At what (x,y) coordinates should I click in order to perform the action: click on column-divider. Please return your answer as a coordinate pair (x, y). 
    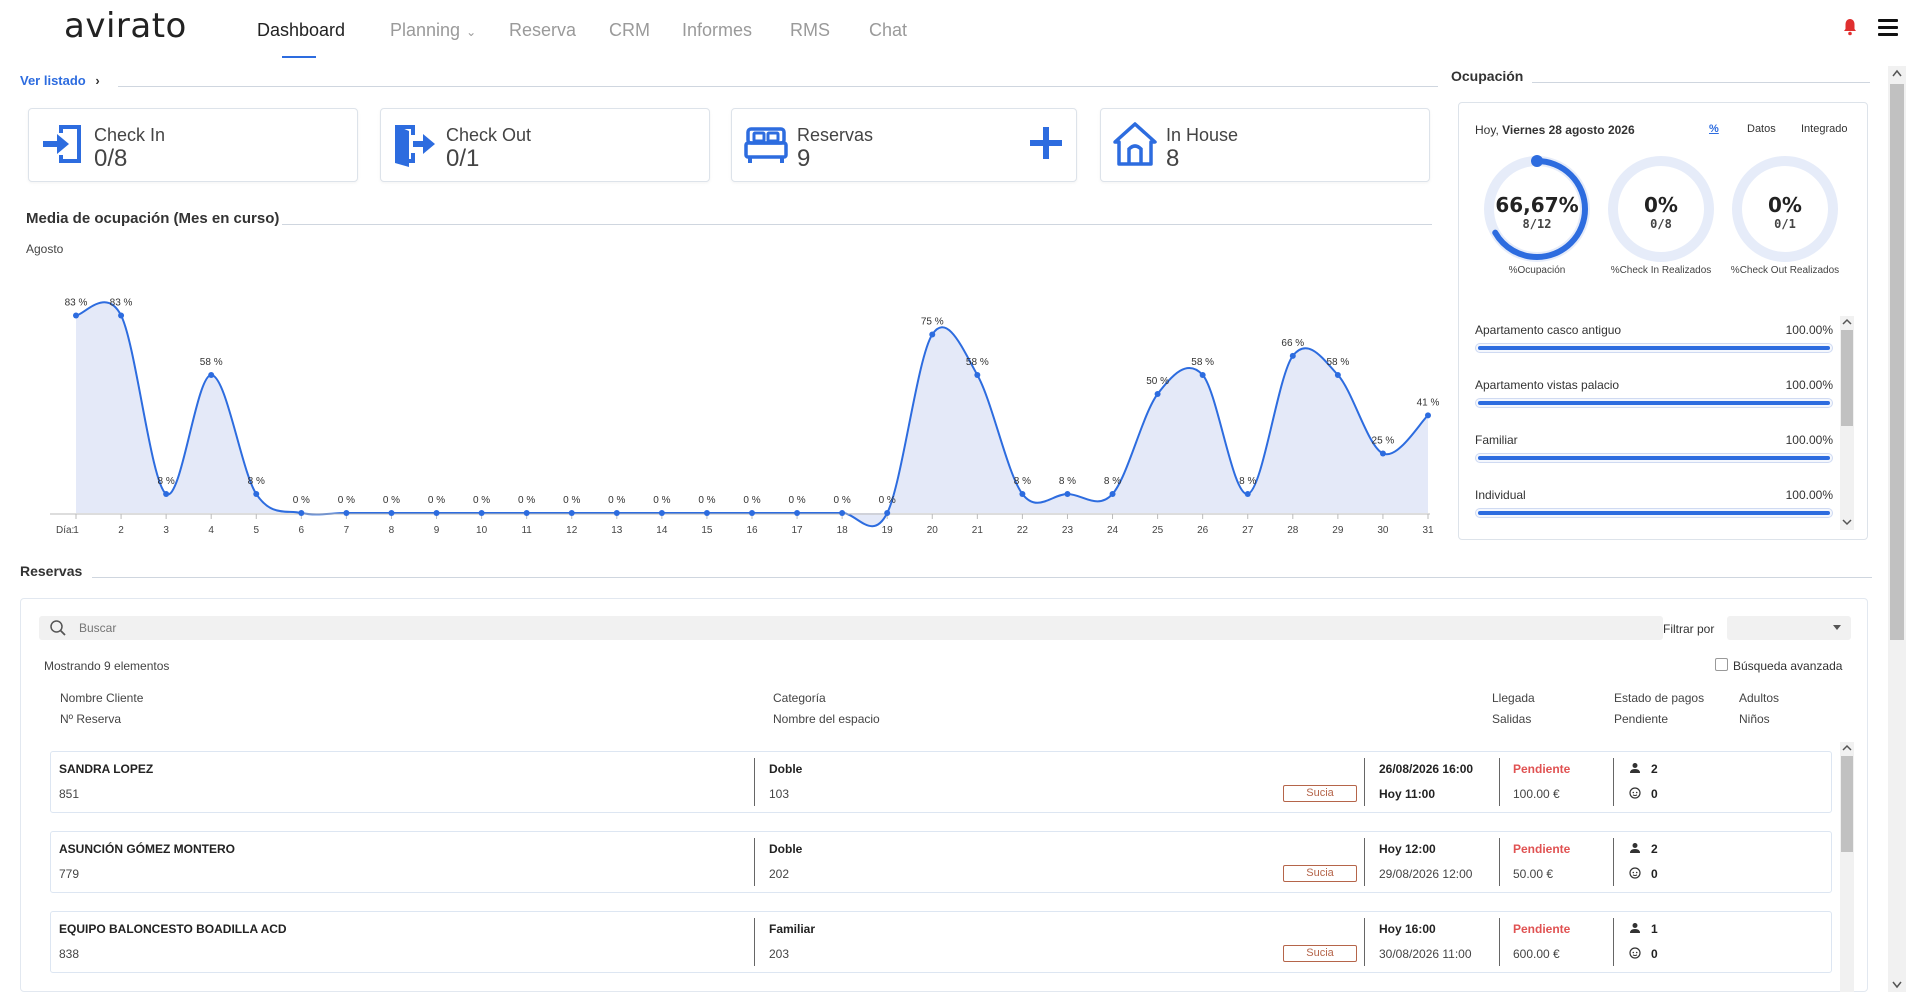
    Looking at the image, I should click on (754, 782).